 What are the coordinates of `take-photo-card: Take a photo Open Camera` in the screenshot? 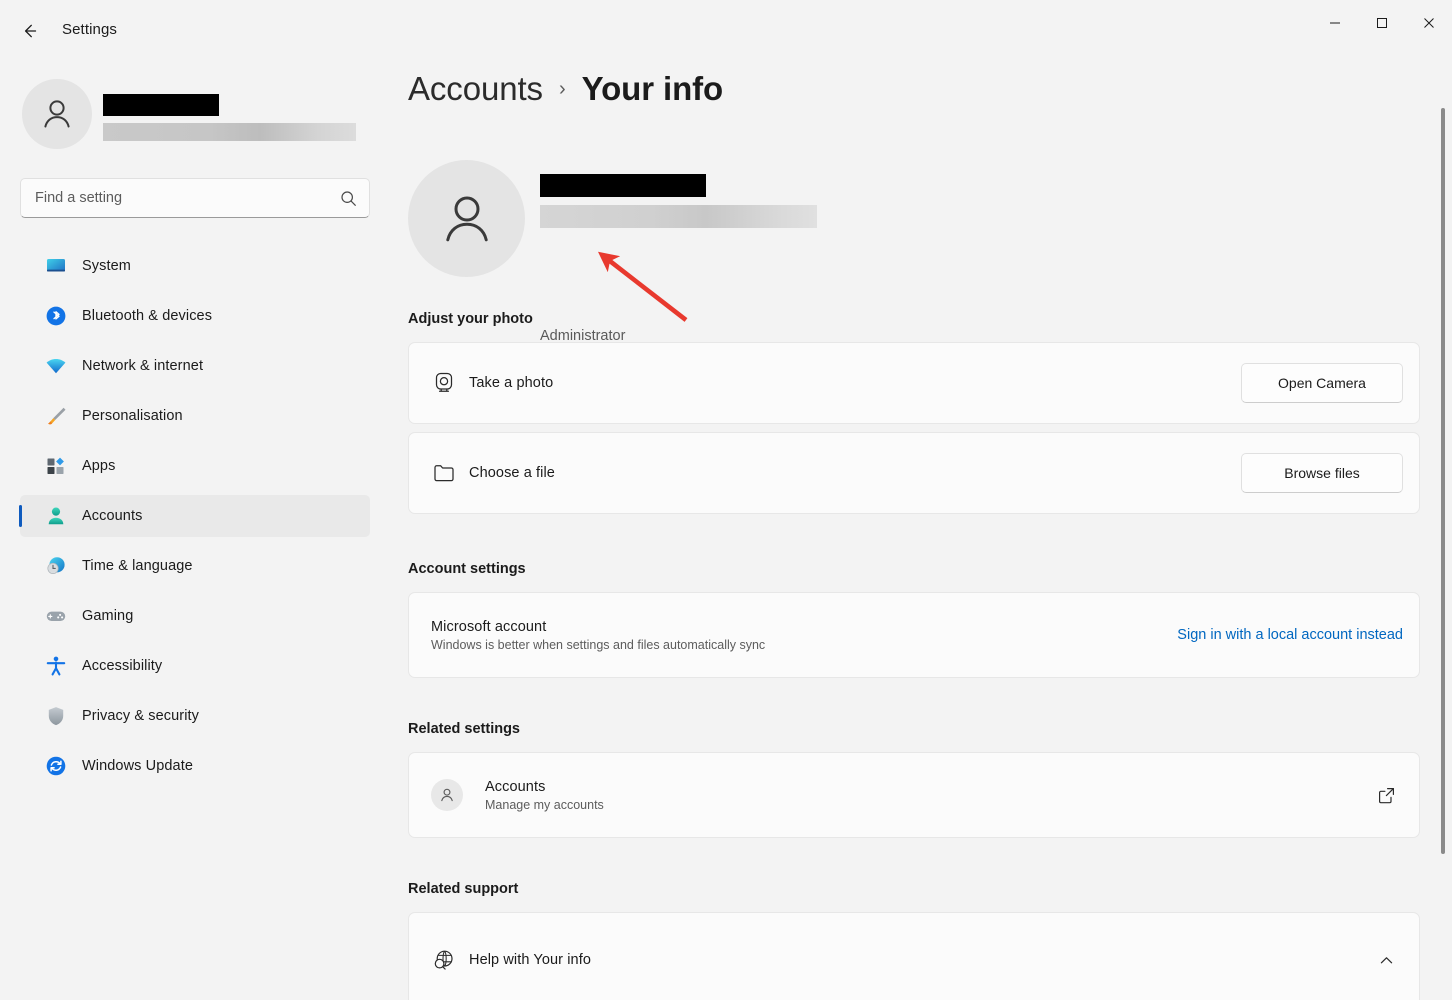 It's located at (914, 383).